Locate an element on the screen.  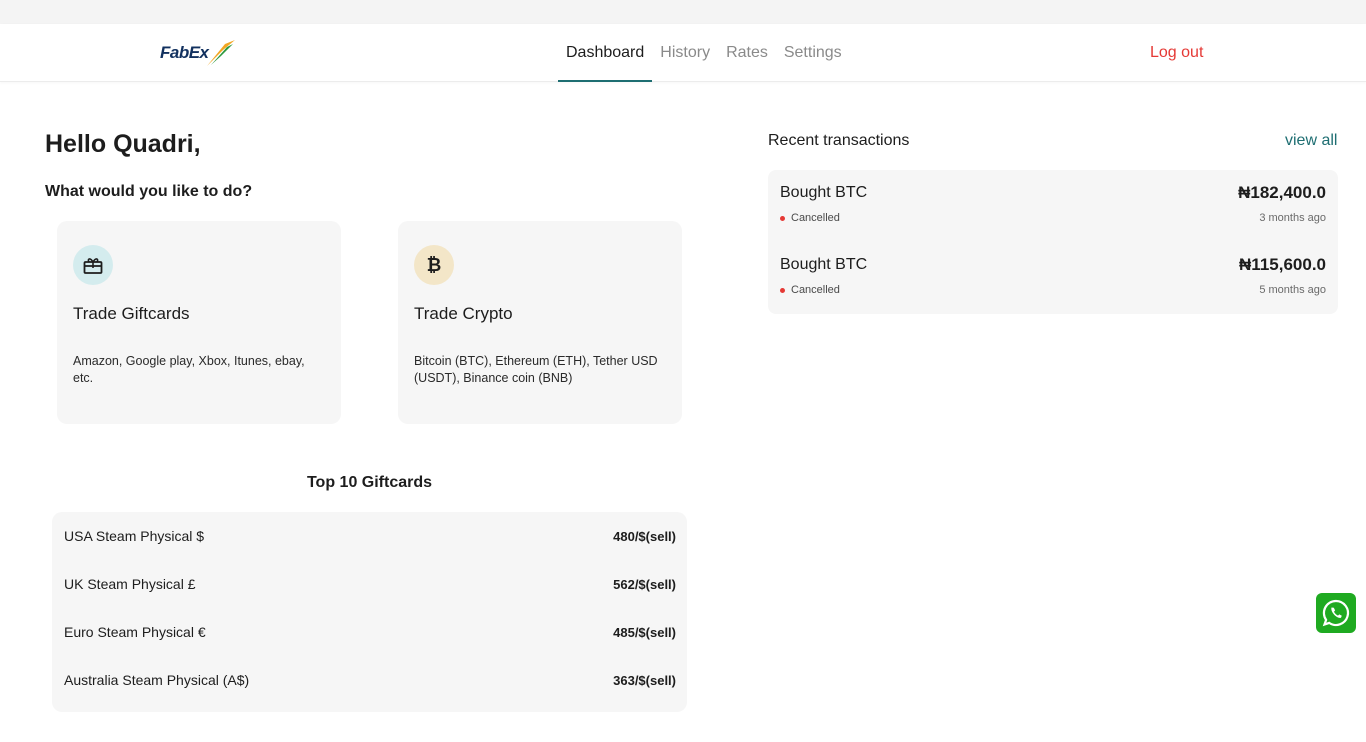
logo-swoosh-icon is located at coordinates (220, 53).